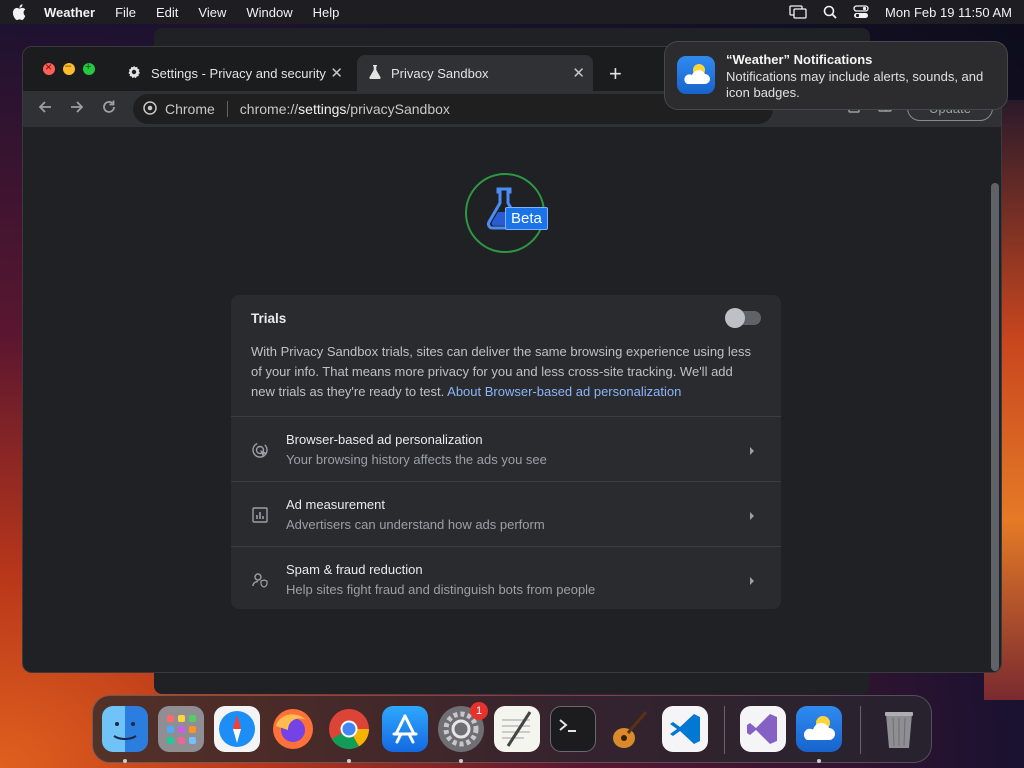  What do you see at coordinates (995, 427) in the screenshot?
I see `scrollbar` at bounding box center [995, 427].